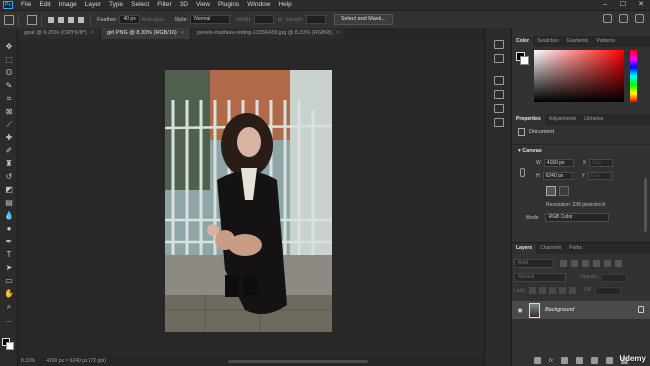  Describe the element at coordinates (9, 60) in the screenshot. I see `marquee-tool-icon: ⬚` at that location.